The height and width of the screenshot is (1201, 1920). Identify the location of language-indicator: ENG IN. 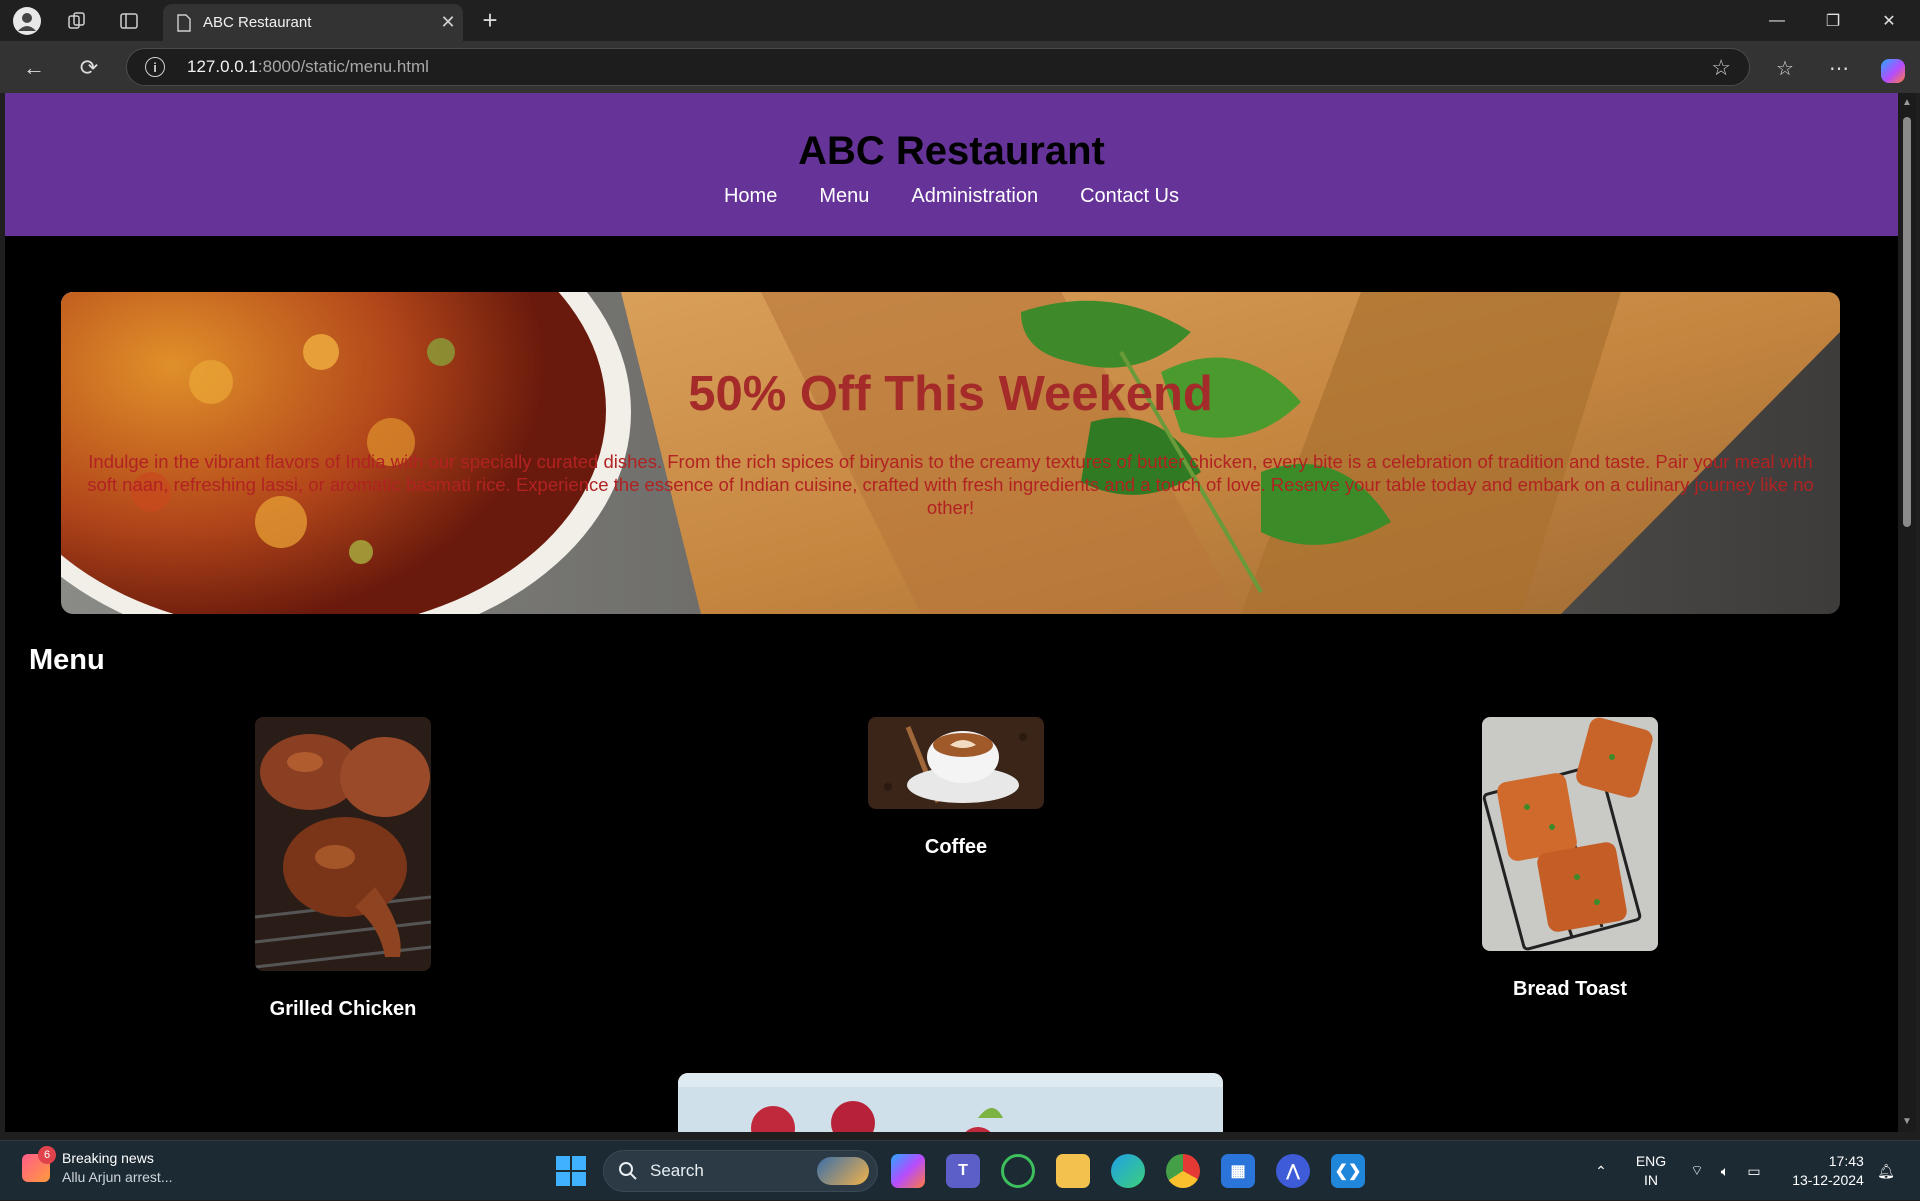
(1651, 1171).